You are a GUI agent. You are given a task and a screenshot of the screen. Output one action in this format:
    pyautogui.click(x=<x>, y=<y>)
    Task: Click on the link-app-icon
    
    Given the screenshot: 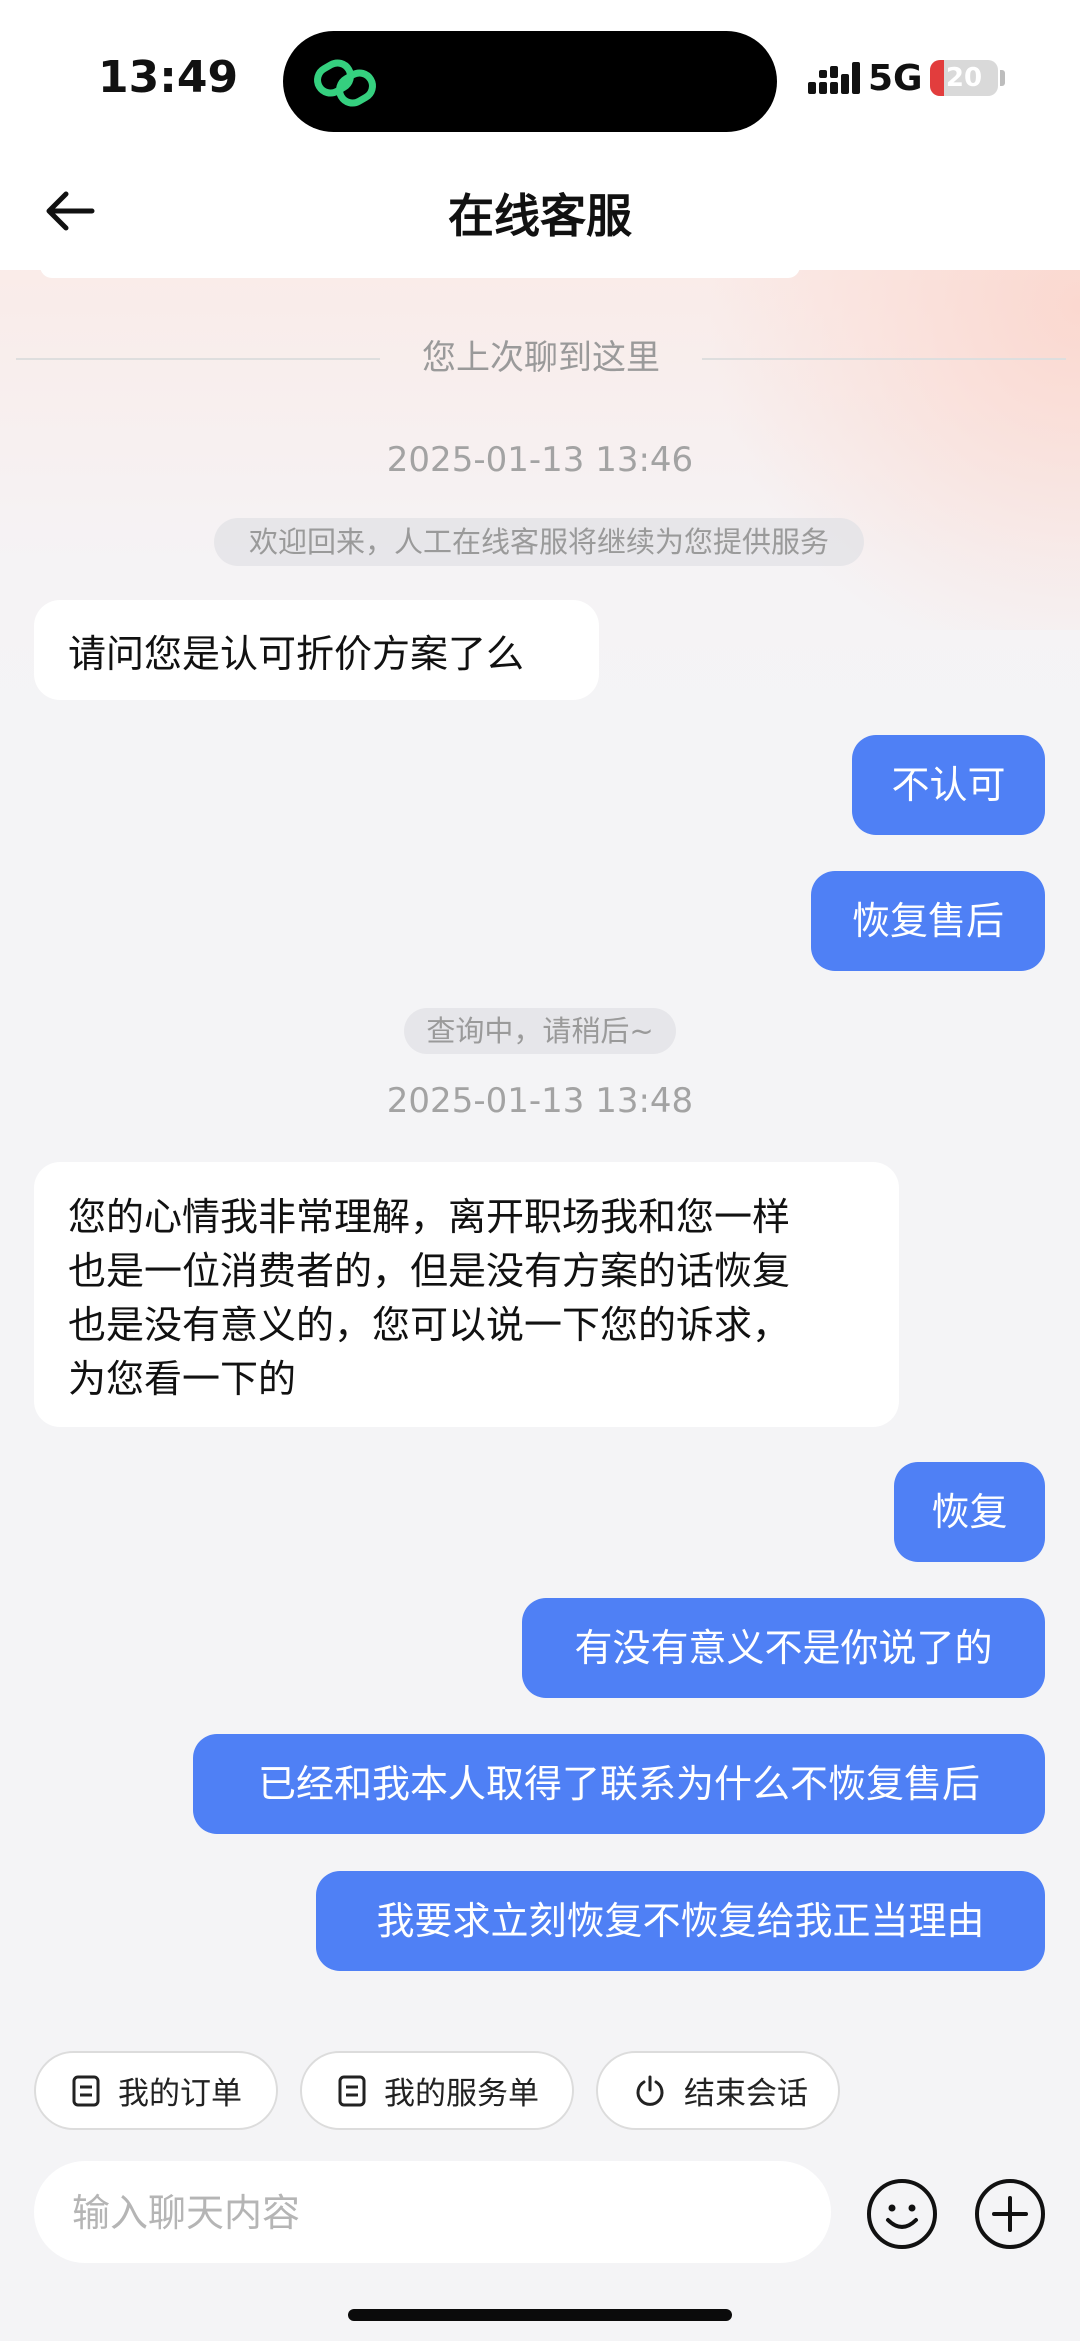 What is the action you would take?
    pyautogui.click(x=345, y=83)
    